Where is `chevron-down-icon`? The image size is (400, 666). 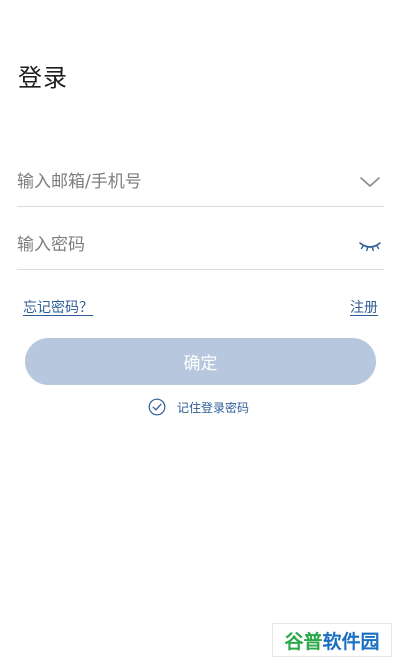 chevron-down-icon is located at coordinates (370, 182).